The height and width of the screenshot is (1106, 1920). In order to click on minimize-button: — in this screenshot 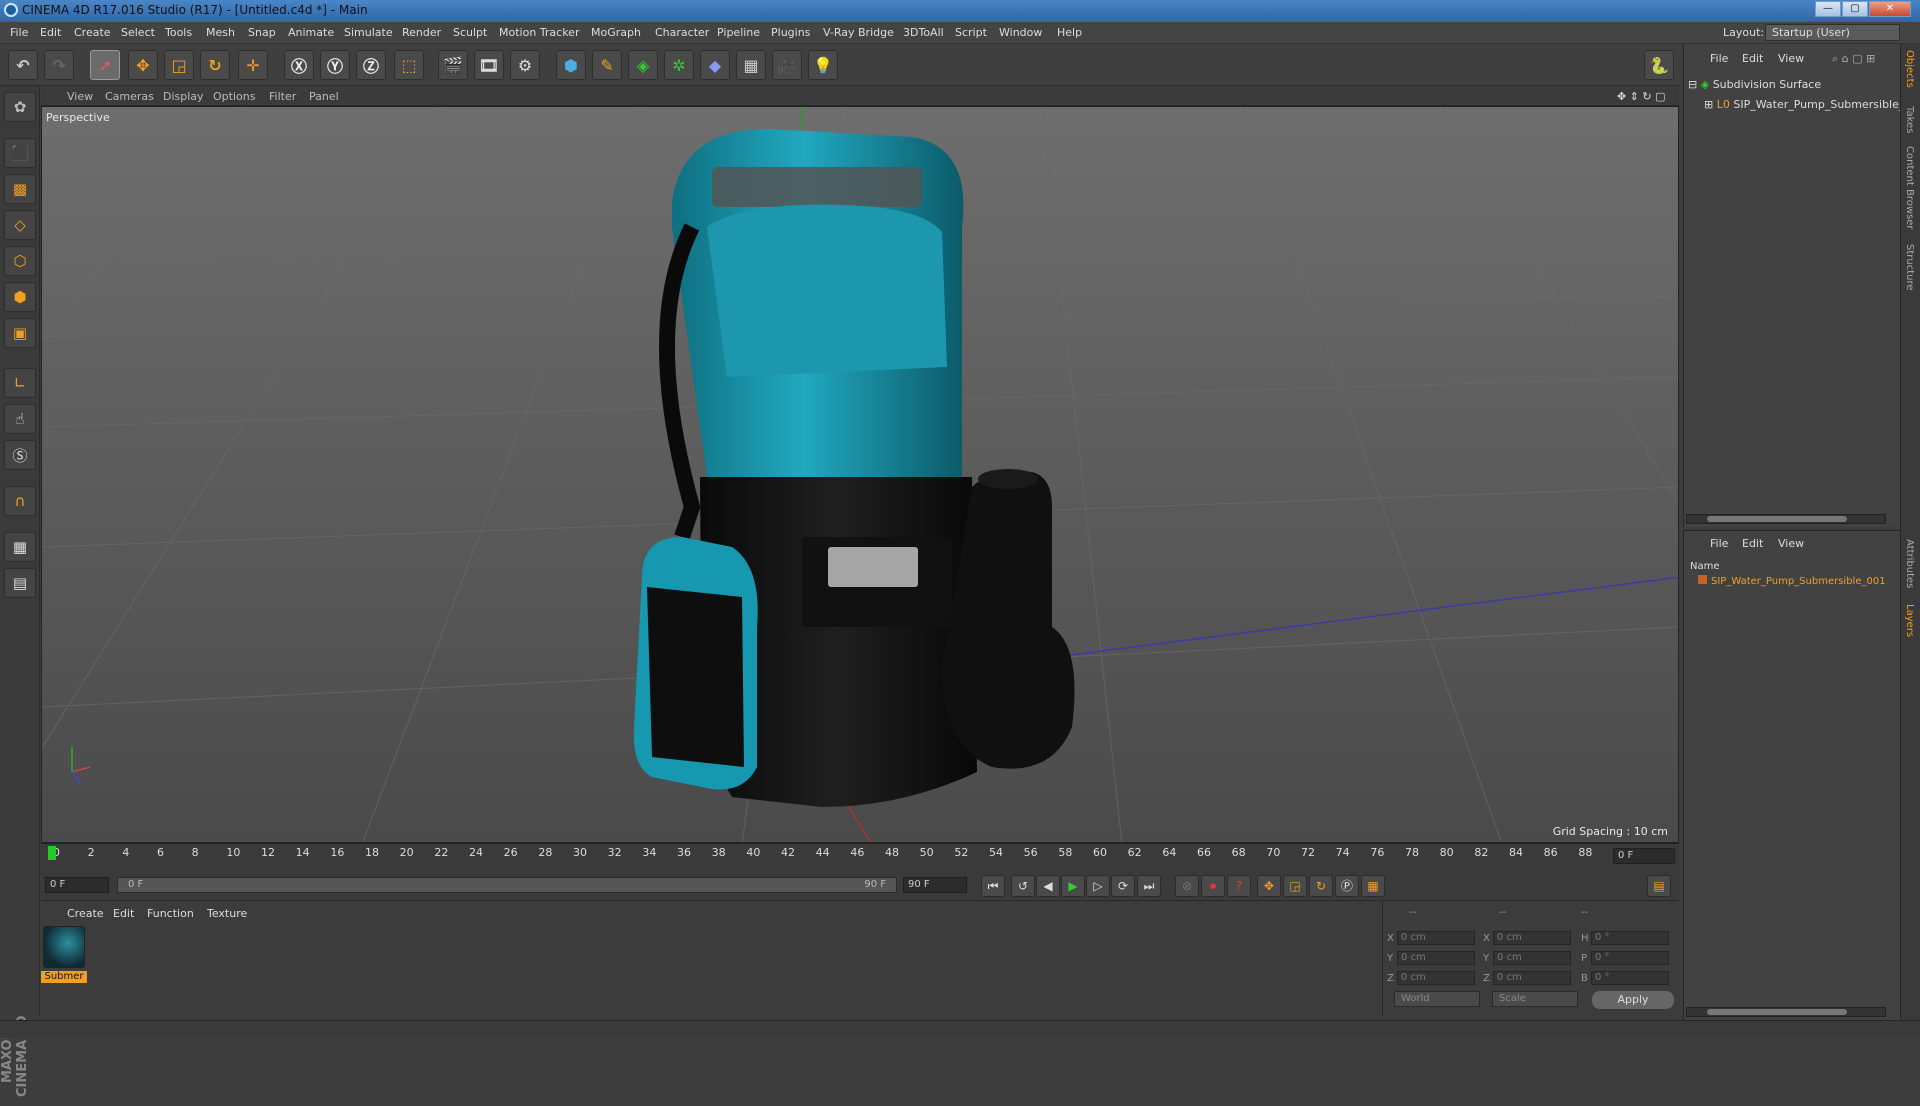, I will do `click(1828, 9)`.